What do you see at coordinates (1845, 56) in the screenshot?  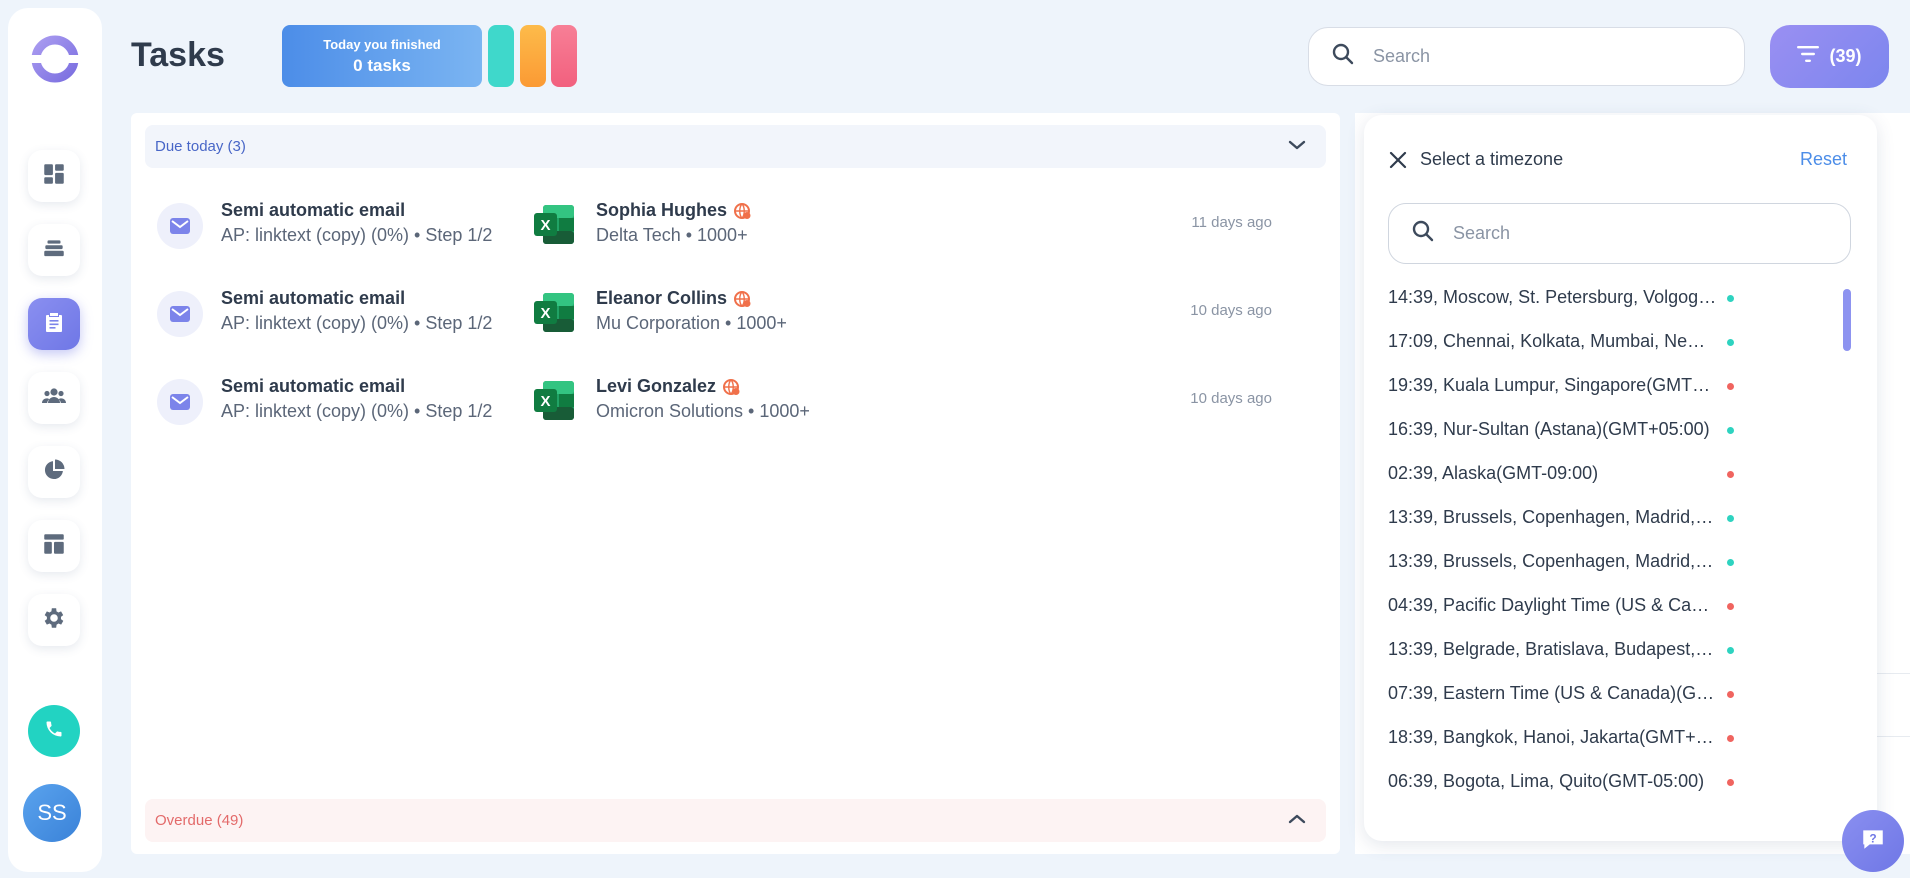 I see `filter-count: (39)` at bounding box center [1845, 56].